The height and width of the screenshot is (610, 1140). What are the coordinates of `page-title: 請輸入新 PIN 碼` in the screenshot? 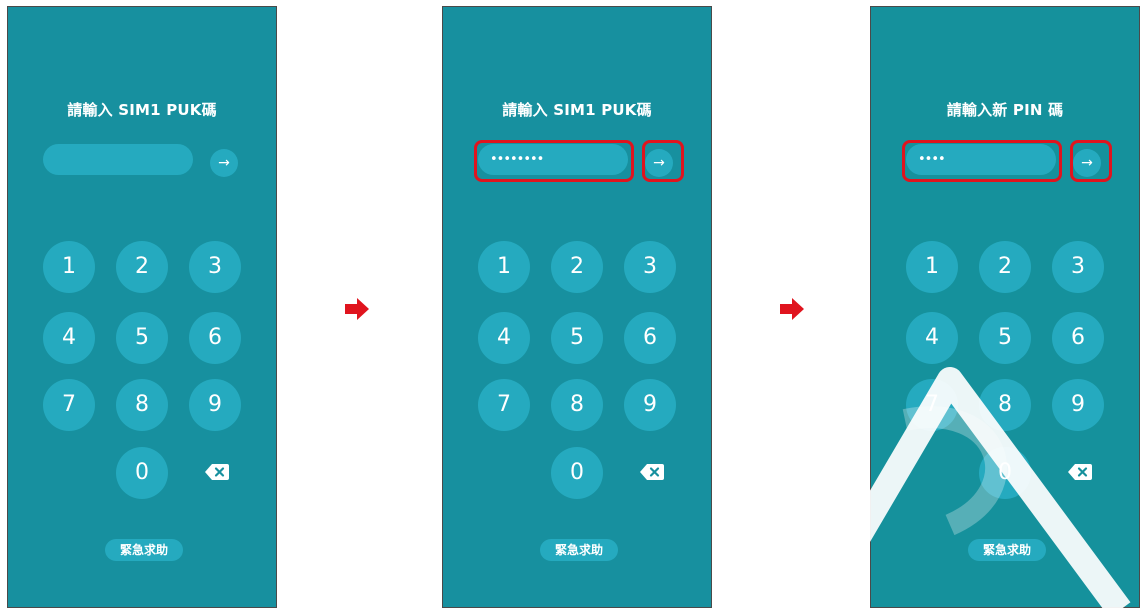 It's located at (1005, 110).